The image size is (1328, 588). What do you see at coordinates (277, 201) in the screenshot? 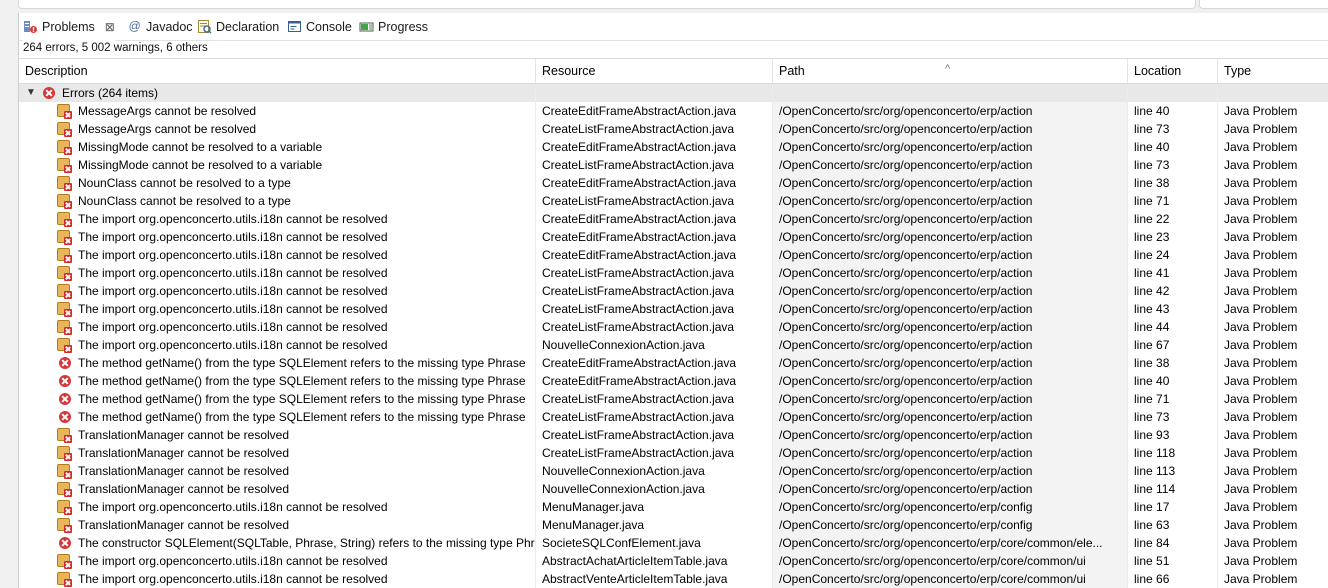
I see `description-cell: NounClass cannot be resolved to a type` at bounding box center [277, 201].